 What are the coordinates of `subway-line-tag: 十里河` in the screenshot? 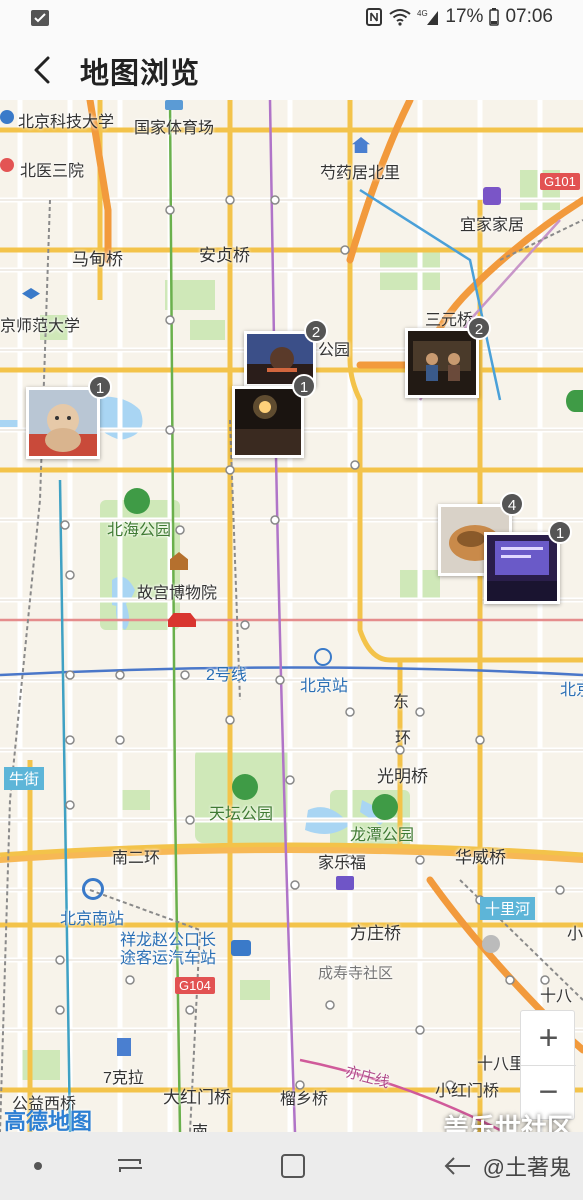 It's located at (508, 908).